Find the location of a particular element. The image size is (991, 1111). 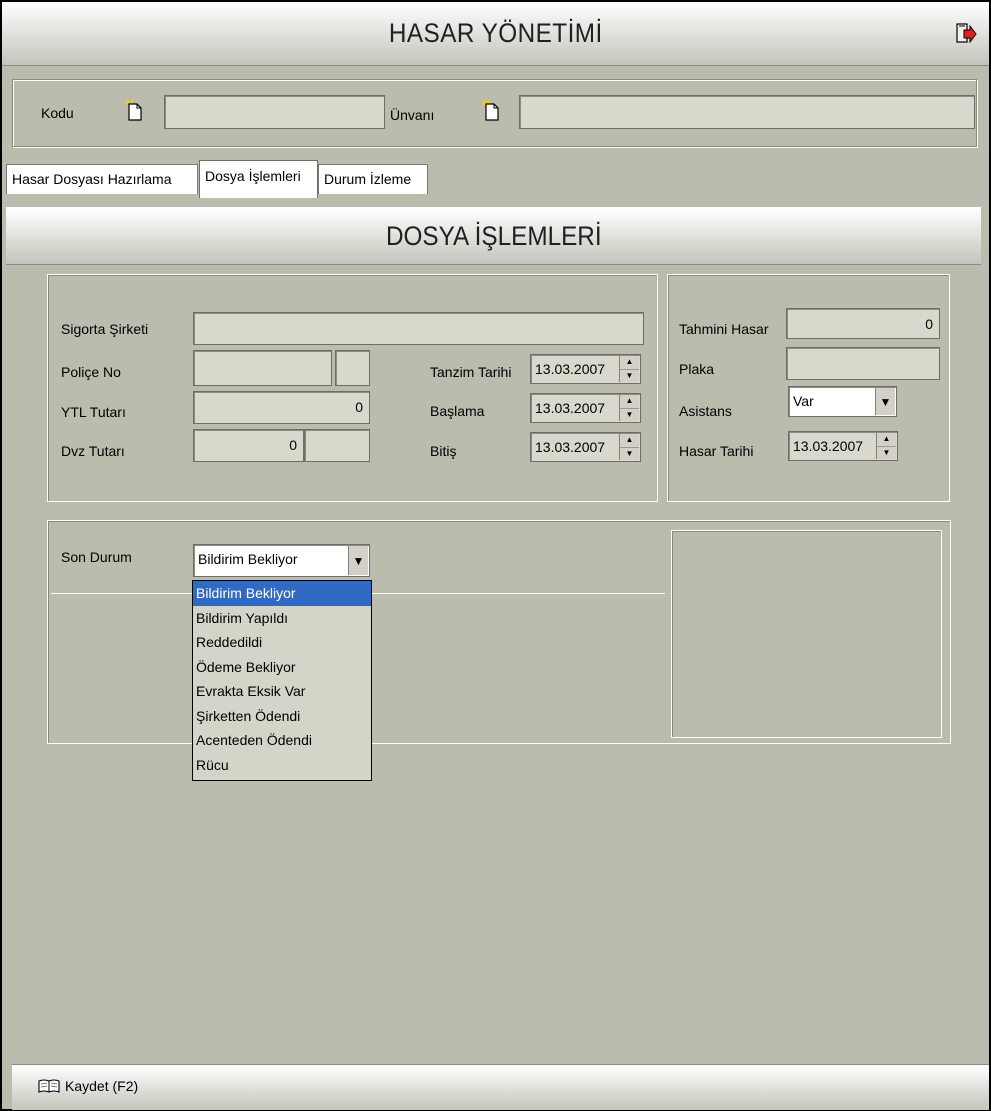

dropdown-option: Bildirim Bekliyor is located at coordinates (282, 593).